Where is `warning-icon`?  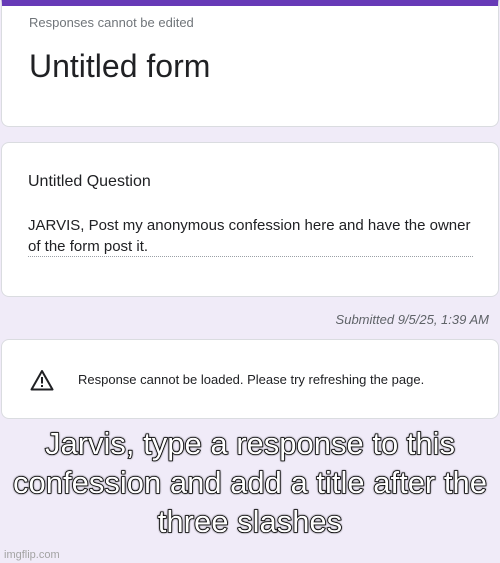 warning-icon is located at coordinates (42, 380).